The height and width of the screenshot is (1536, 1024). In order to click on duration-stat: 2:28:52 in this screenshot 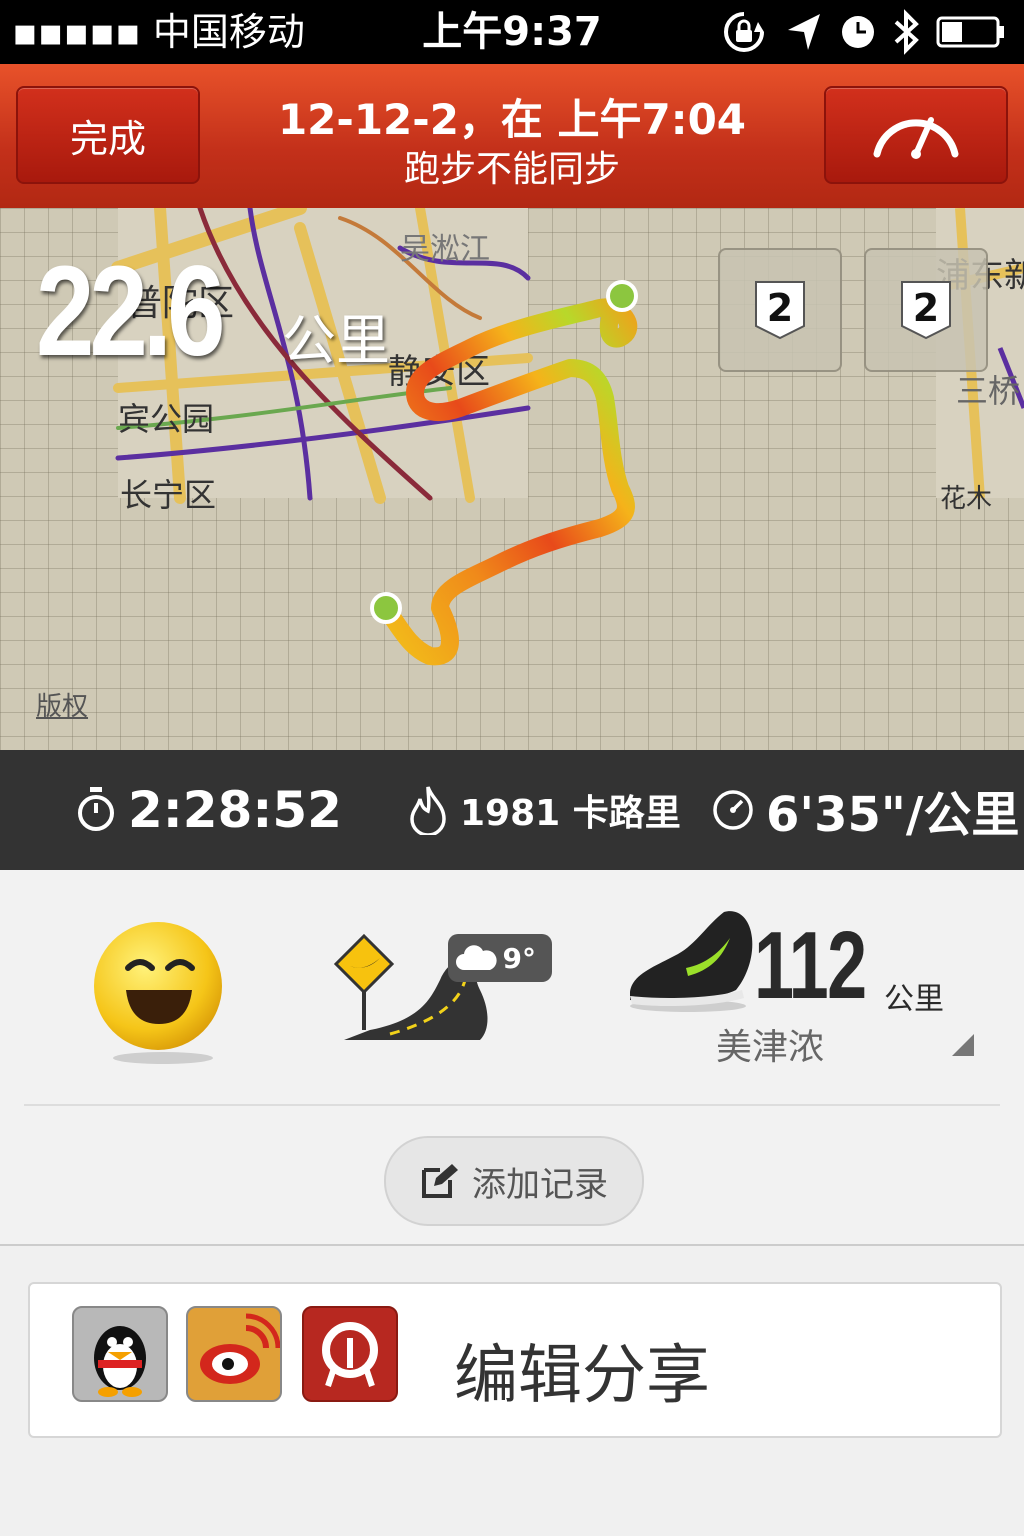, I will do `click(209, 810)`.